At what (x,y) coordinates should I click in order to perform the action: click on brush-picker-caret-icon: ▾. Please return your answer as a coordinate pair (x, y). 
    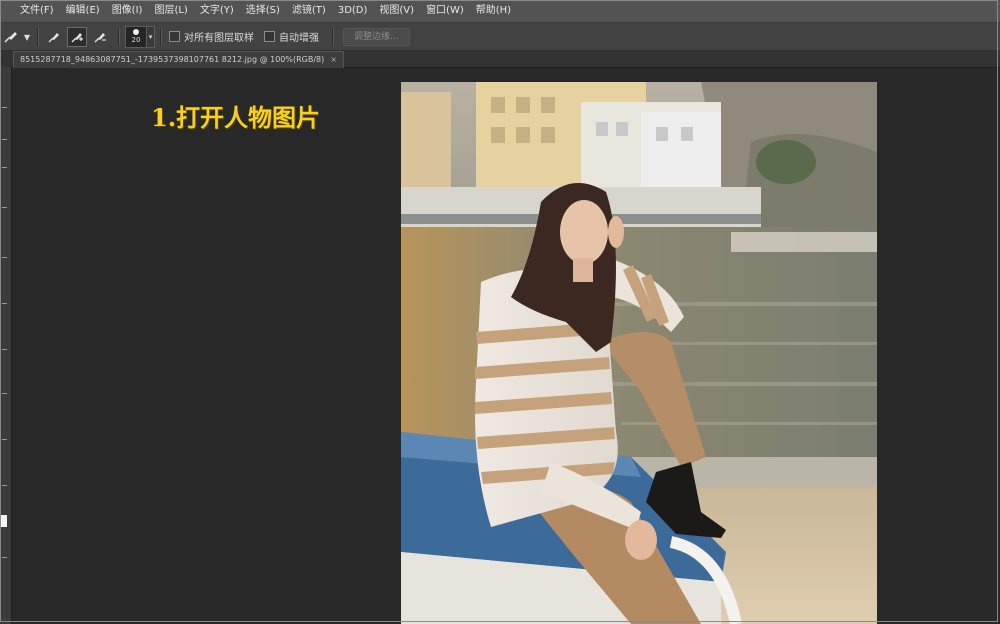
    Looking at the image, I should click on (151, 36).